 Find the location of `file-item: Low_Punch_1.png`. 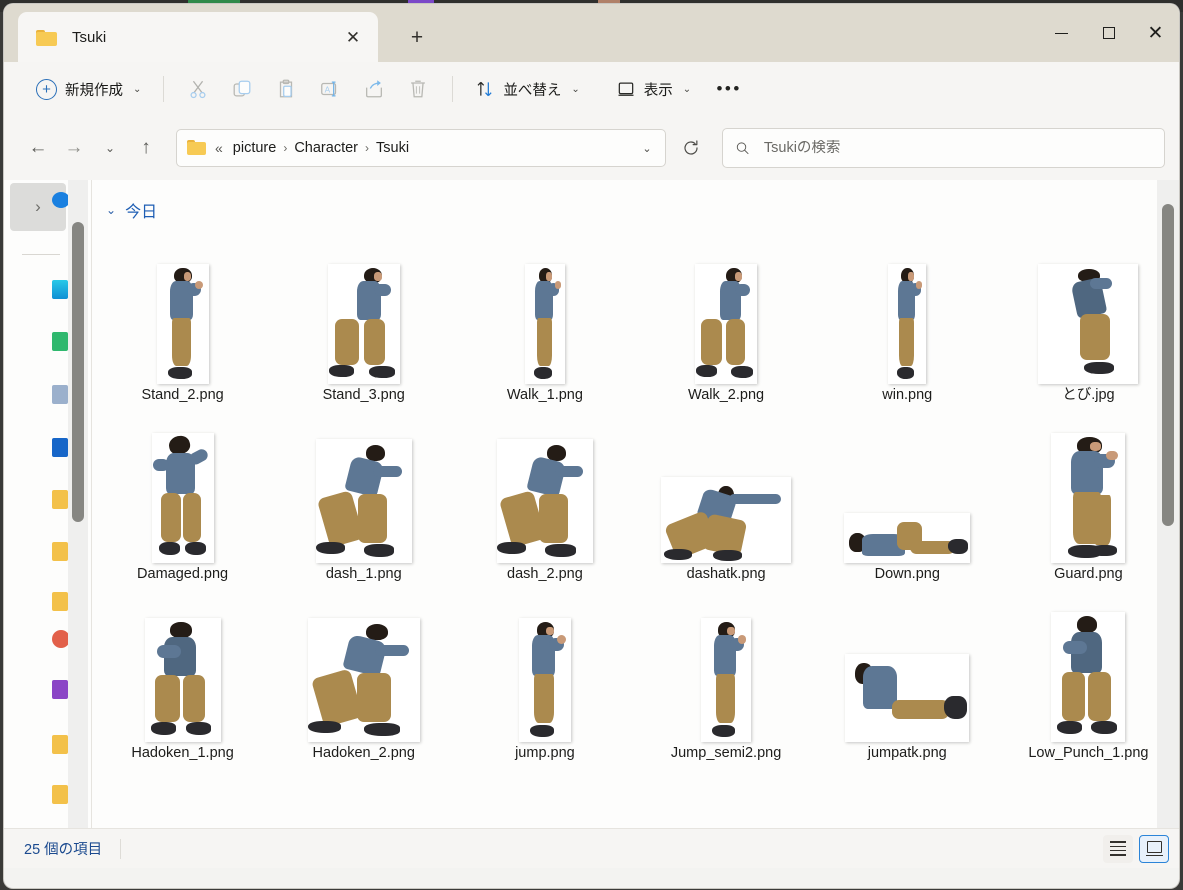

file-item: Low_Punch_1.png is located at coordinates (1088, 675).